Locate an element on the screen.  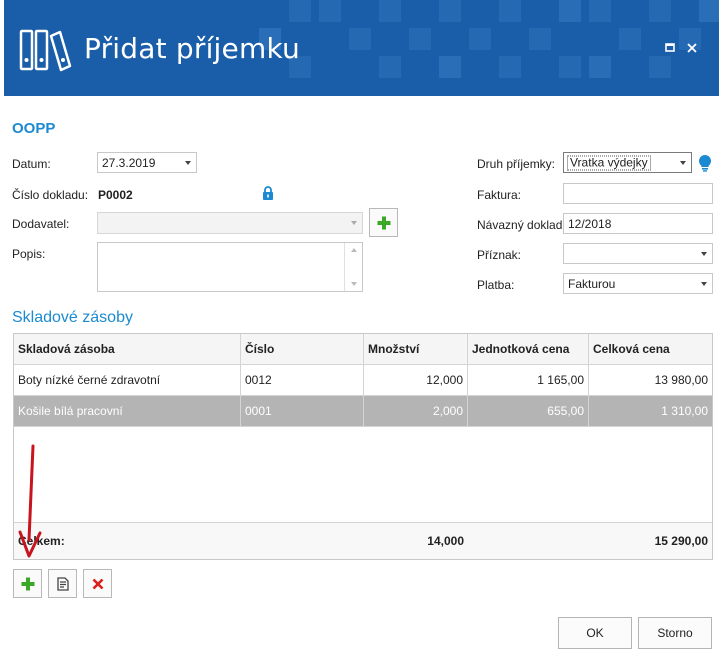
column-header-cislo: Číslo is located at coordinates (302, 349).